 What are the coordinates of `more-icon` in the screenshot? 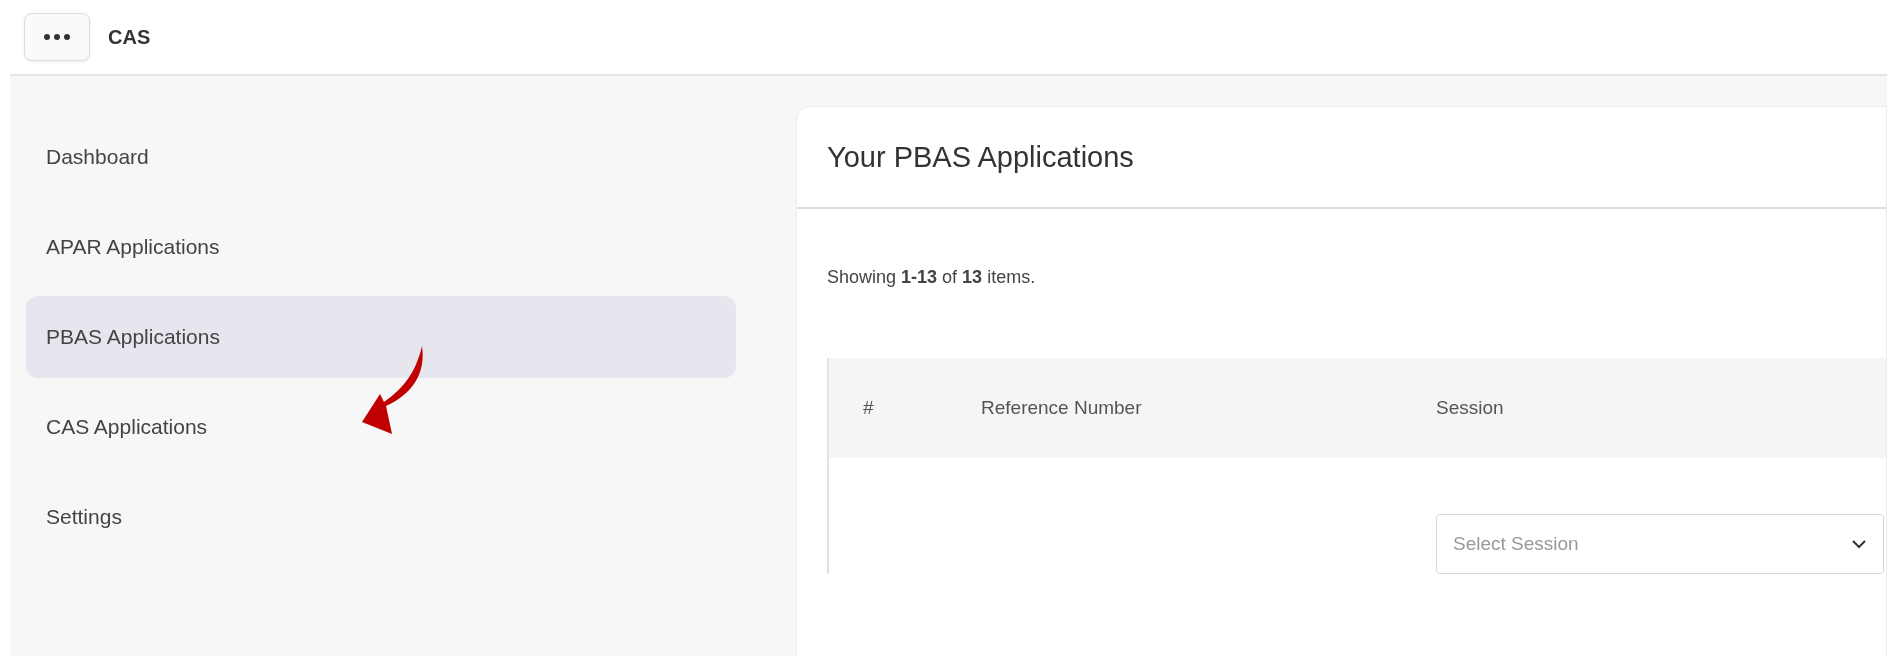 It's located at (57, 37).